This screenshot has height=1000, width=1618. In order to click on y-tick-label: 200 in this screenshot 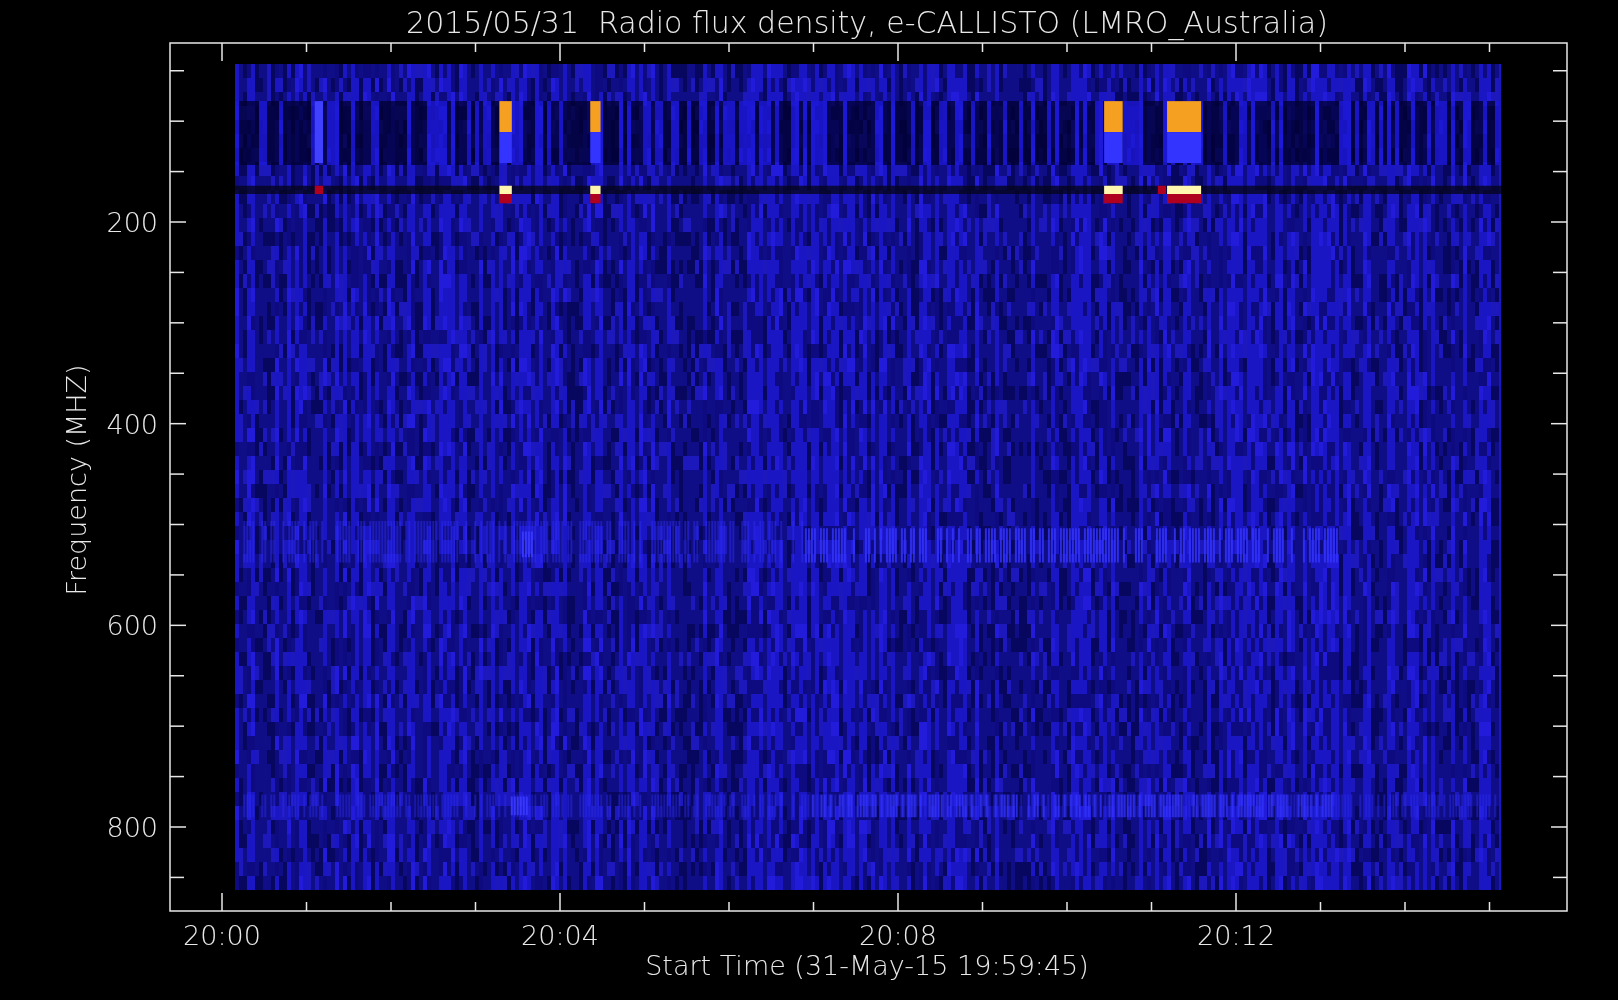, I will do `click(132, 222)`.